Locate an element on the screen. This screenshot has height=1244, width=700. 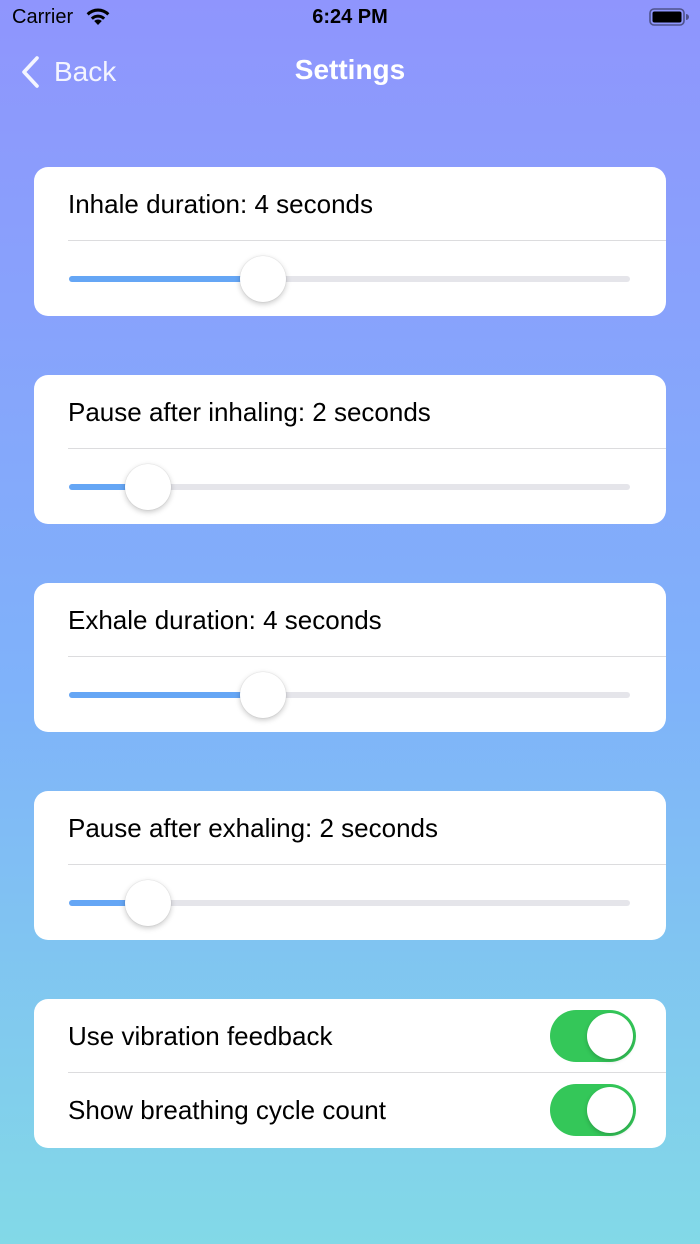
pause-after-inhaling-label: Pause after inhaling: 2 seconds is located at coordinates (249, 412).